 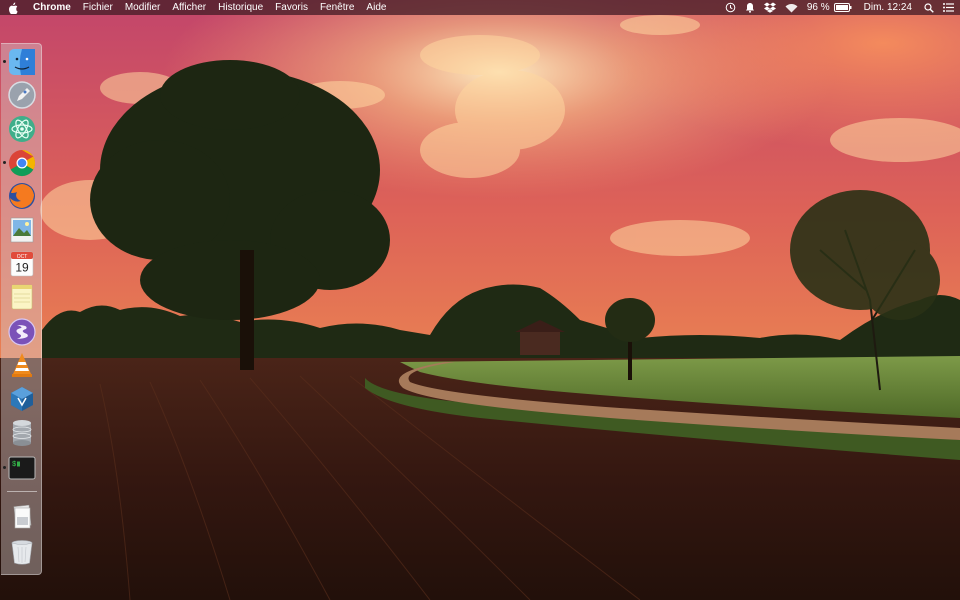 What do you see at coordinates (52, 7) in the screenshot?
I see `menu-app-name: Chrome` at bounding box center [52, 7].